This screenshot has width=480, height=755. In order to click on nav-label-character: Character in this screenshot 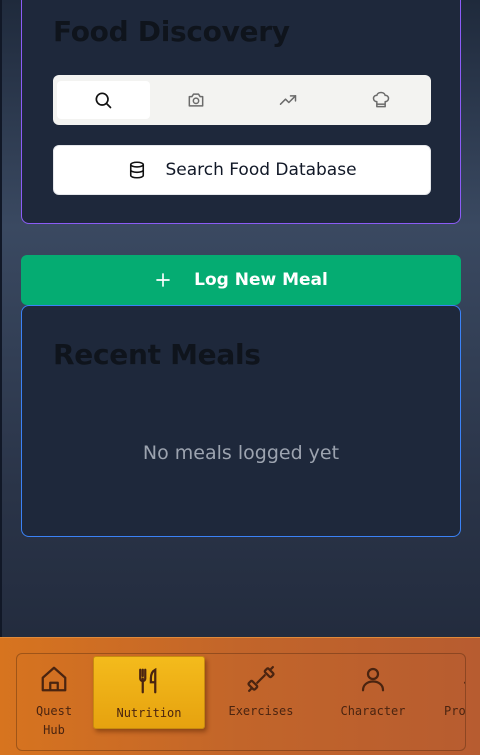, I will do `click(373, 711)`.